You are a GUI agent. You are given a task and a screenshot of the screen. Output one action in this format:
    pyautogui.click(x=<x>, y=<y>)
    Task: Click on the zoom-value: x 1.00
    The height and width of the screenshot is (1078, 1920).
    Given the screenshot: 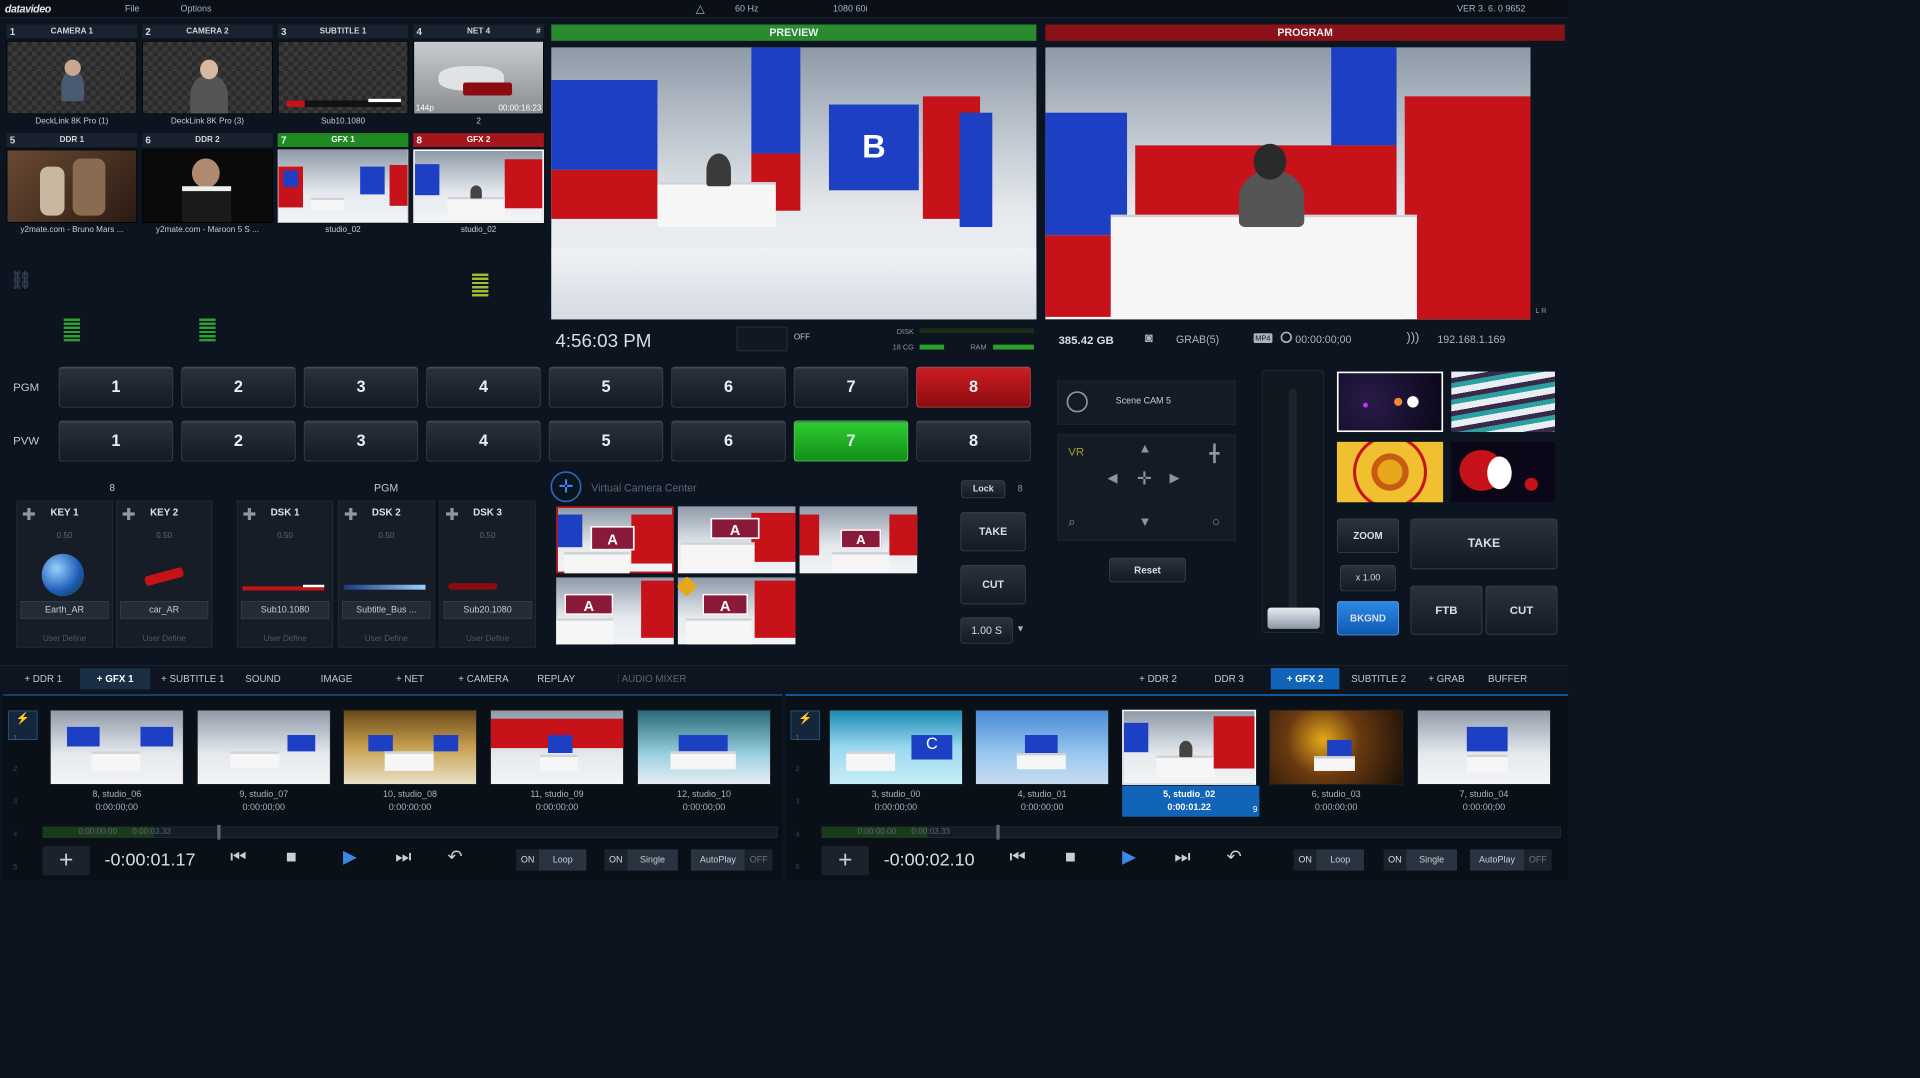 What is the action you would take?
    pyautogui.click(x=1368, y=578)
    